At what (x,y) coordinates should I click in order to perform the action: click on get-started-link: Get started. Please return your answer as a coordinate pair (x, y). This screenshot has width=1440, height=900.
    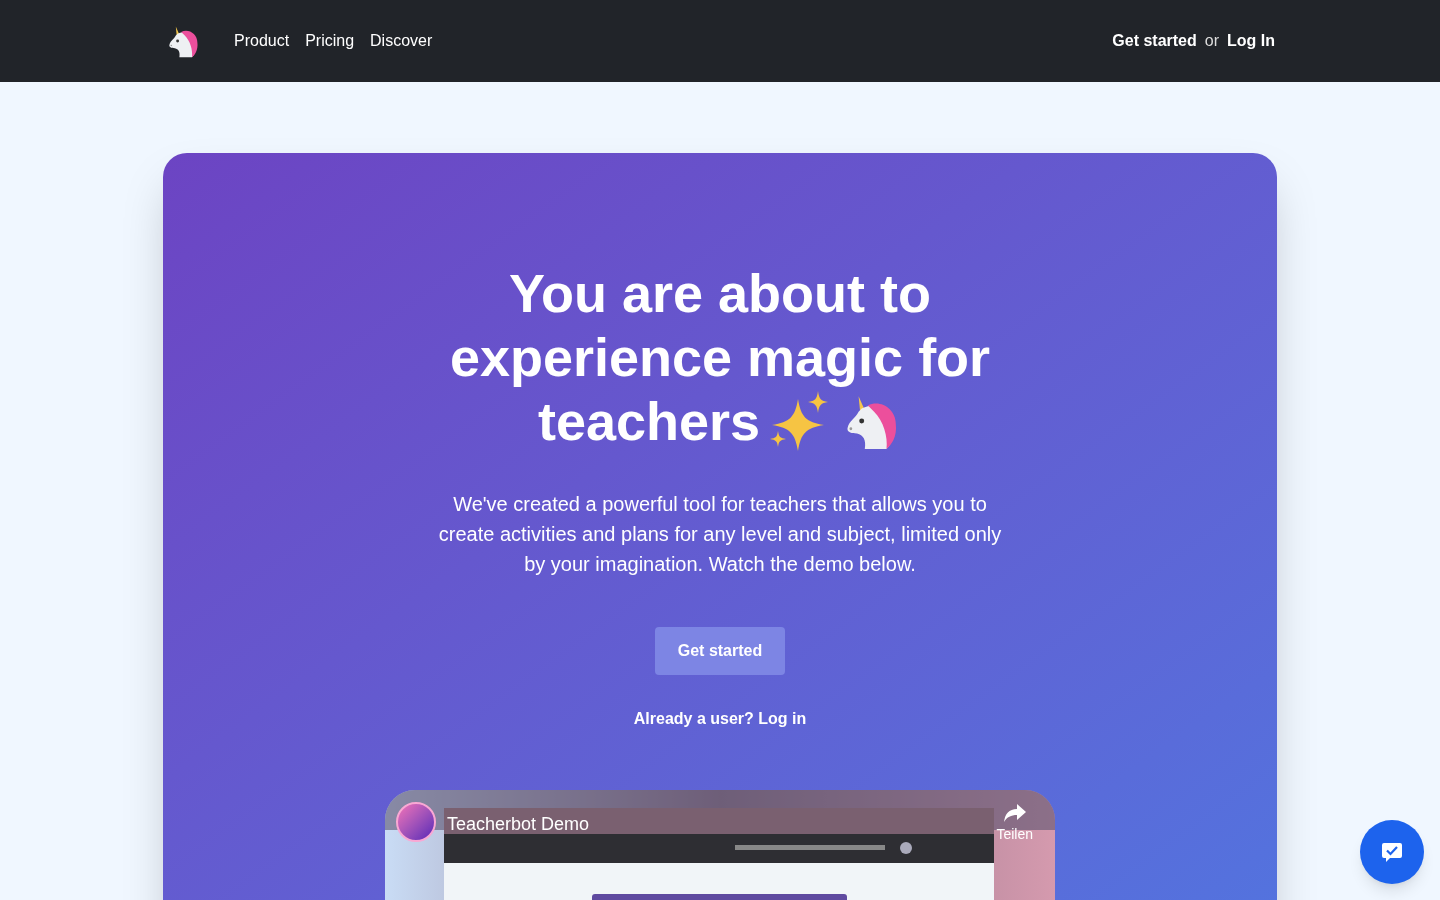
    Looking at the image, I should click on (1154, 41).